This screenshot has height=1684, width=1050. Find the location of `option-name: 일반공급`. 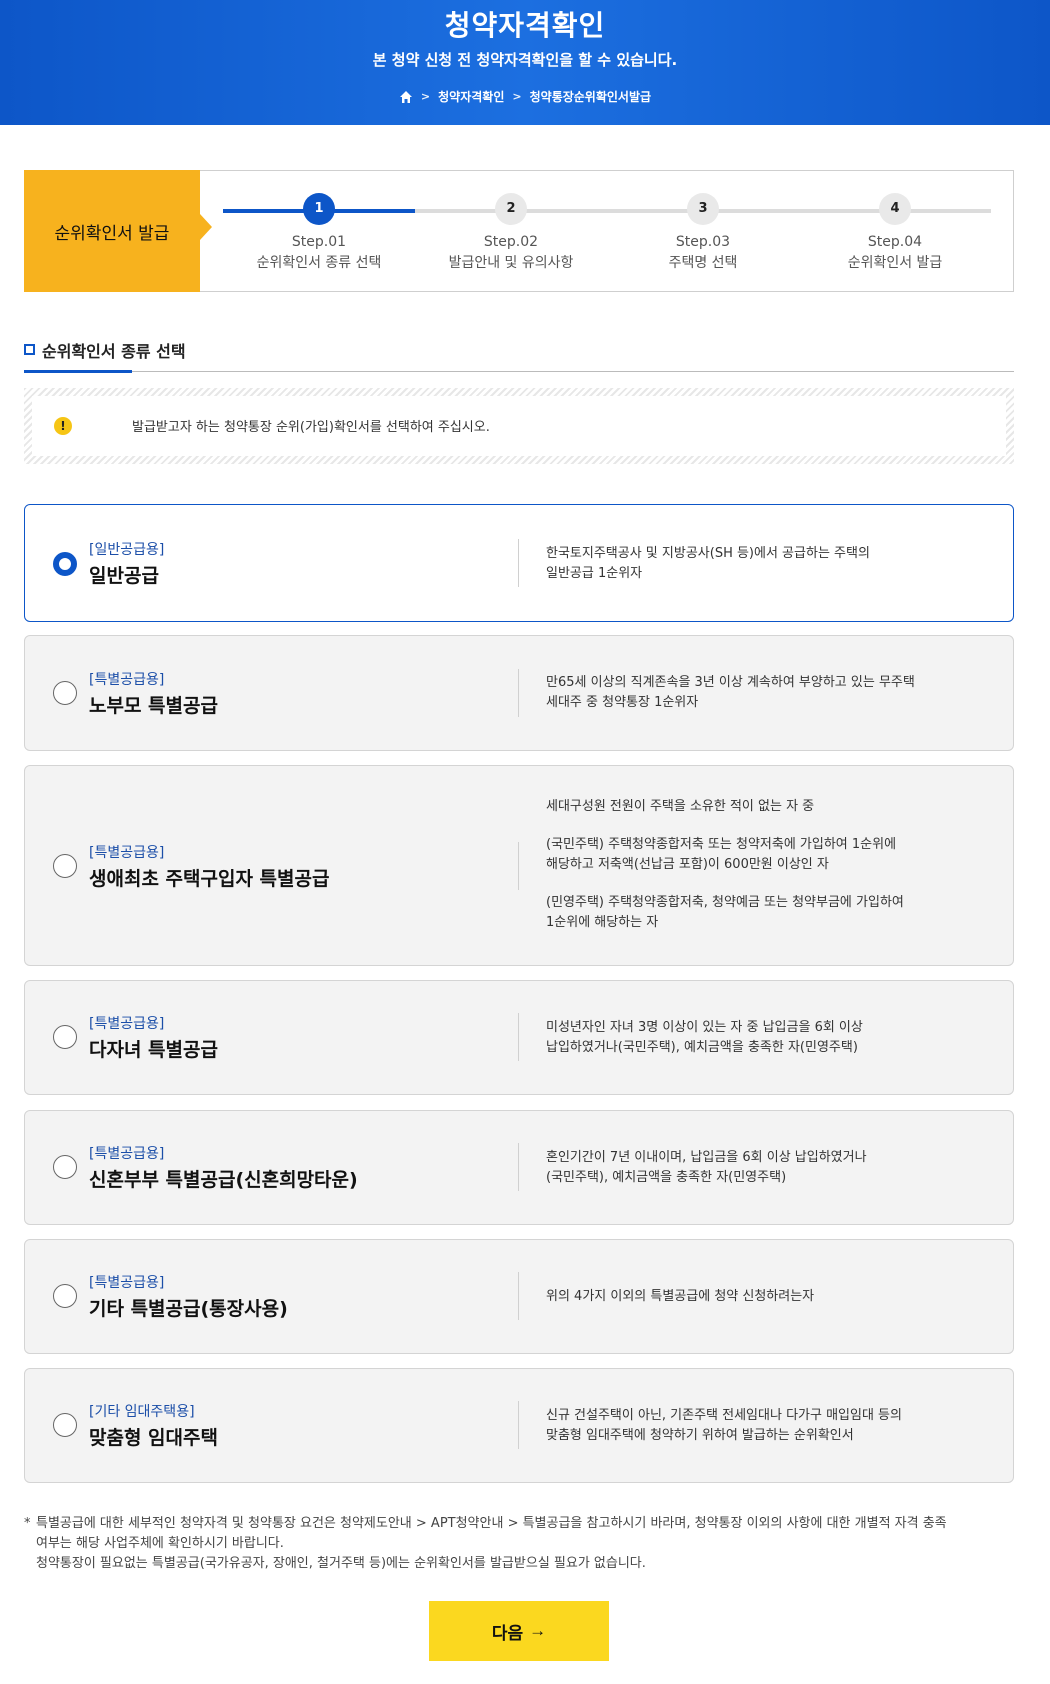

option-name: 일반공급 is located at coordinates (124, 576).